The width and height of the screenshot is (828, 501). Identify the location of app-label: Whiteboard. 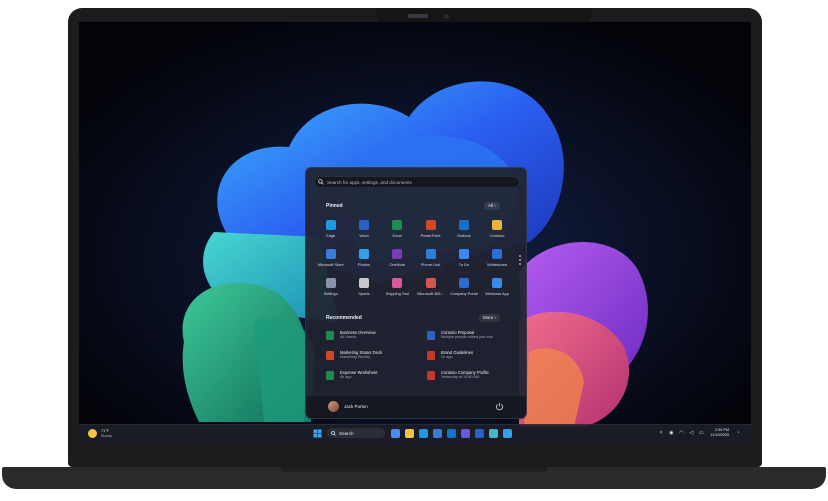
(497, 264).